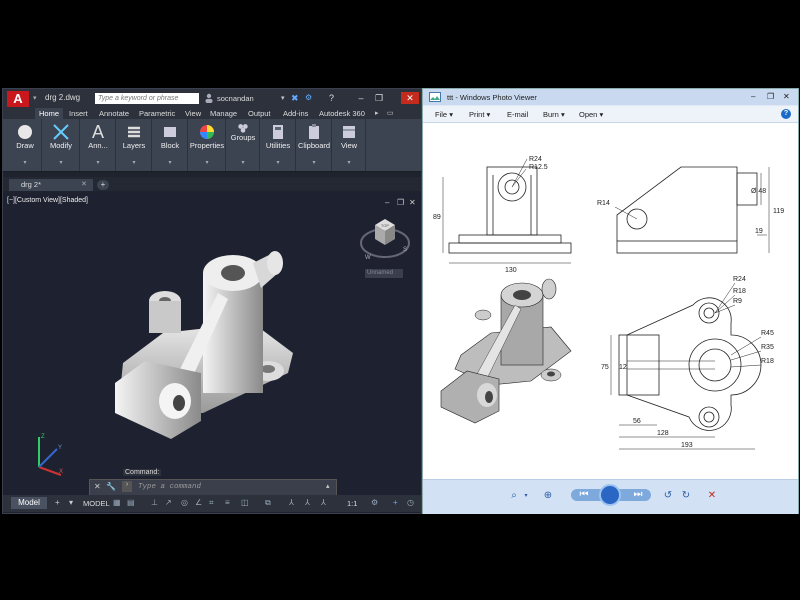  What do you see at coordinates (169, 503) in the screenshot?
I see `polar-icon: ↗` at bounding box center [169, 503].